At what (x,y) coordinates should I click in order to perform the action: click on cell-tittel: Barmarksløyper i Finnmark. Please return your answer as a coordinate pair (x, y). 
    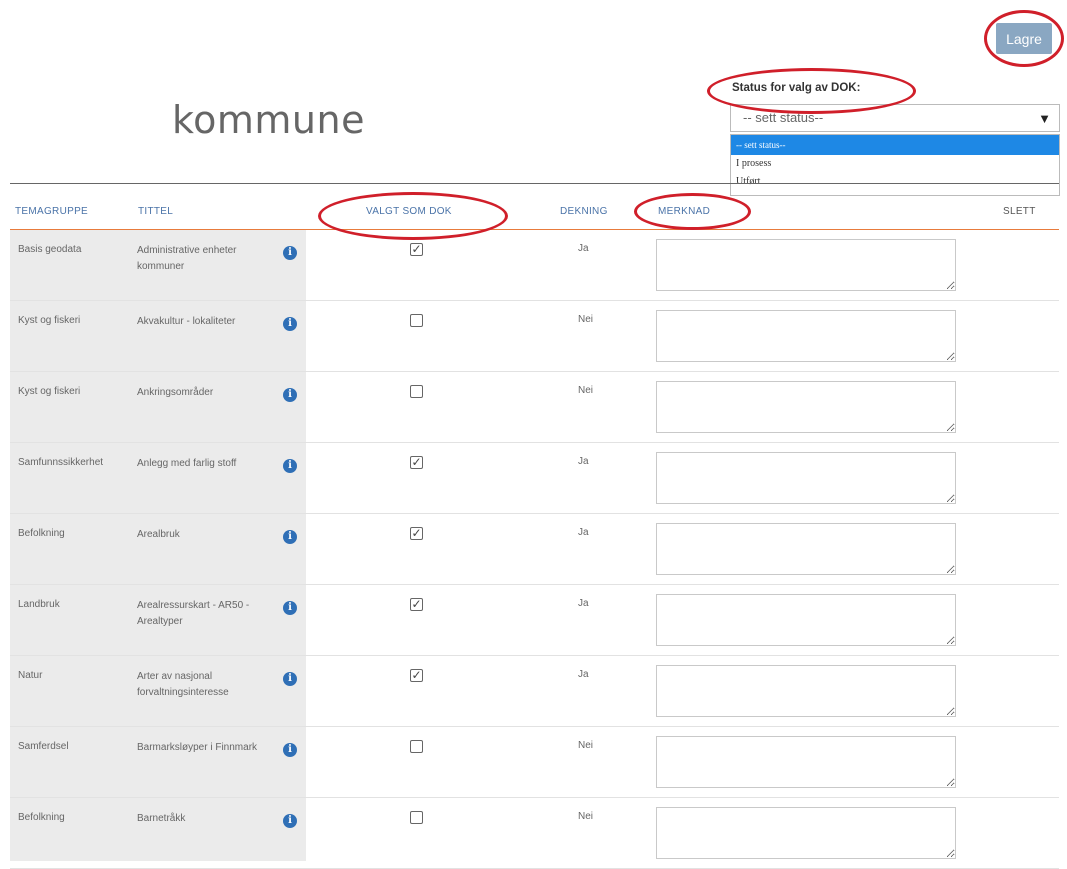
    Looking at the image, I should click on (197, 747).